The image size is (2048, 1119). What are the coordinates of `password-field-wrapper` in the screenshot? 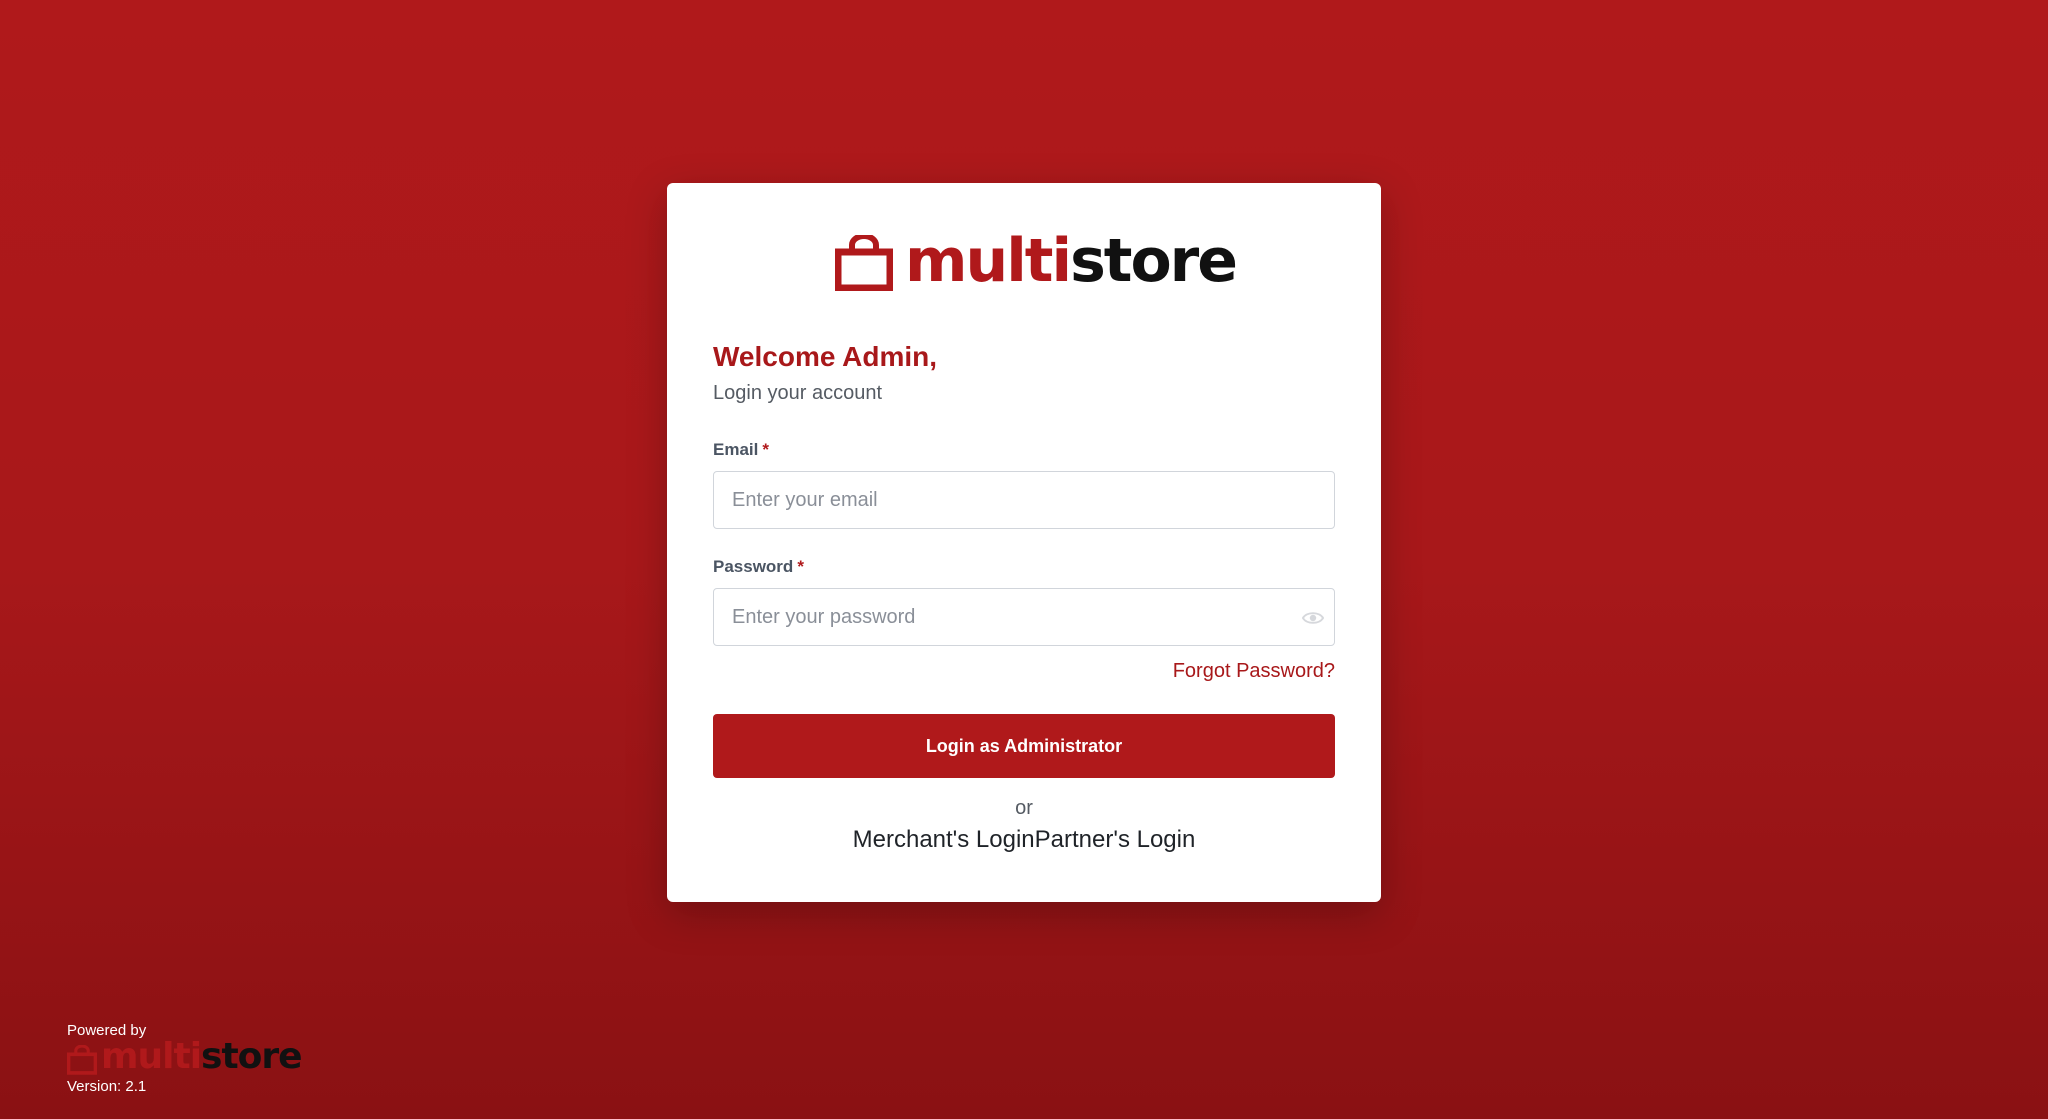 It's located at (1024, 617).